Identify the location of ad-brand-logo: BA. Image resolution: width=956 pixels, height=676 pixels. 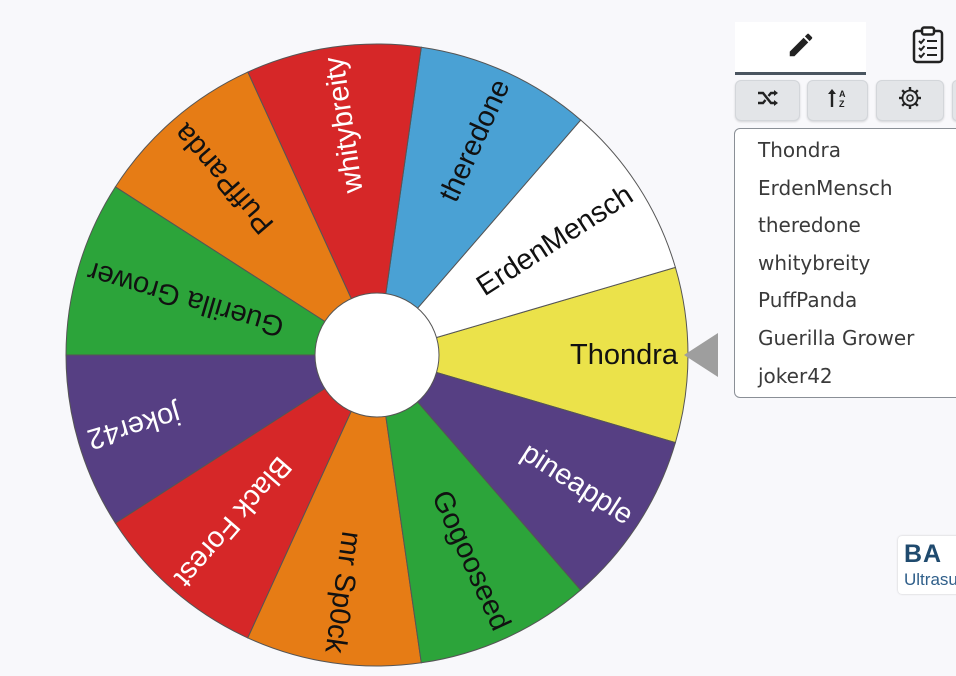
(923, 554).